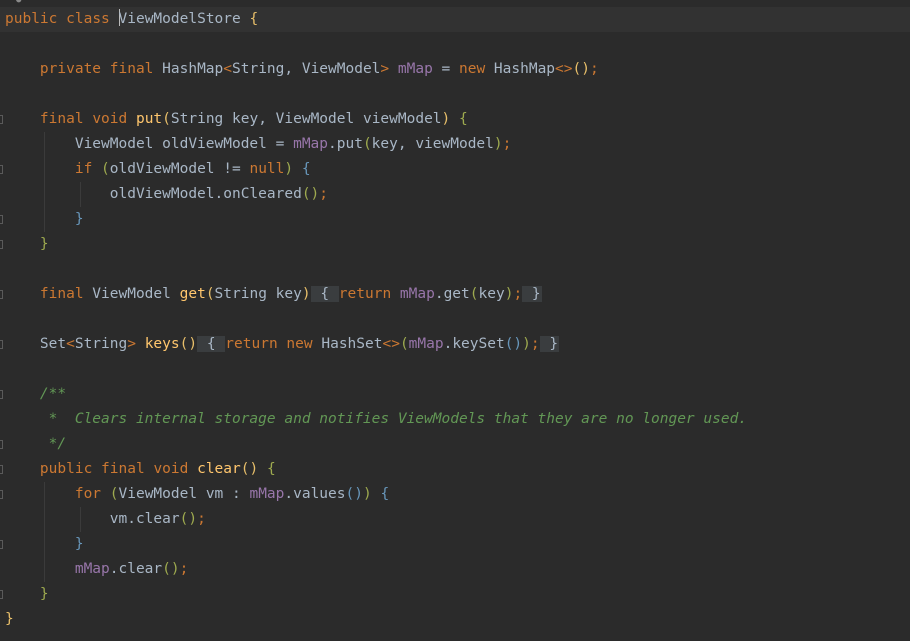 The image size is (910, 641). I want to click on code-token: private, so click(70, 69).